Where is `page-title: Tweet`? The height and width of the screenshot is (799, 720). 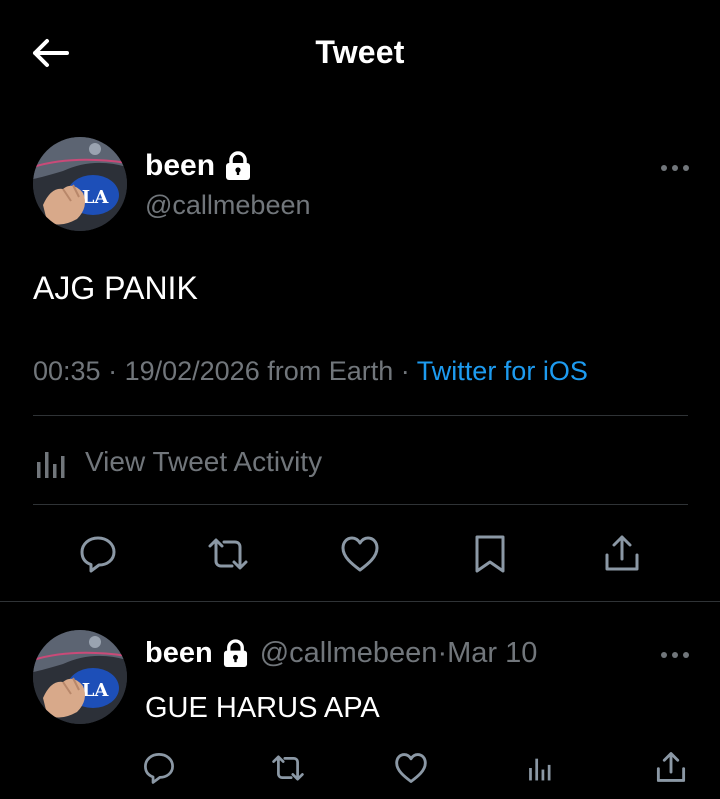
page-title: Tweet is located at coordinates (360, 52).